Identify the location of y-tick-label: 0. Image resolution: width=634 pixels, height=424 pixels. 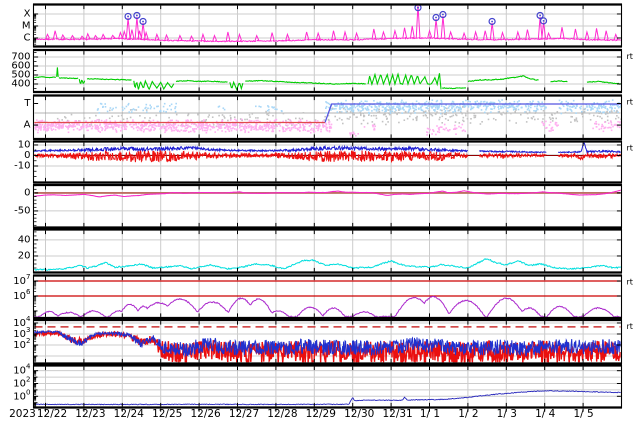
(27, 192).